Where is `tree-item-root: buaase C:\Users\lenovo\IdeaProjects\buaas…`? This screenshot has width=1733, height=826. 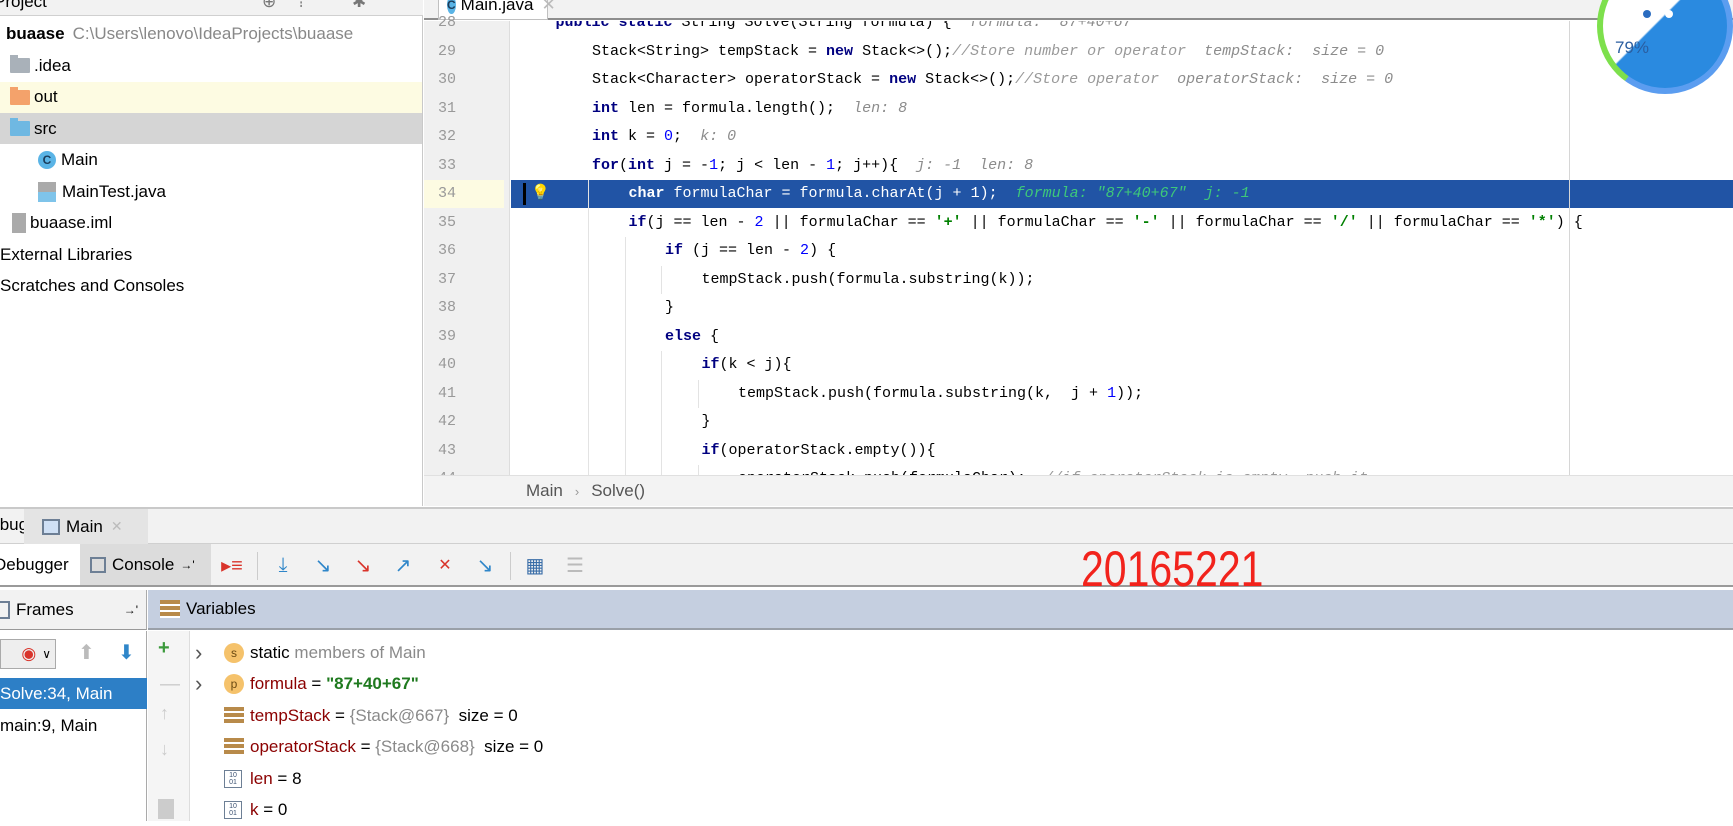 tree-item-root: buaase C:\Users\lenovo\IdeaProjects\buaas… is located at coordinates (211, 33).